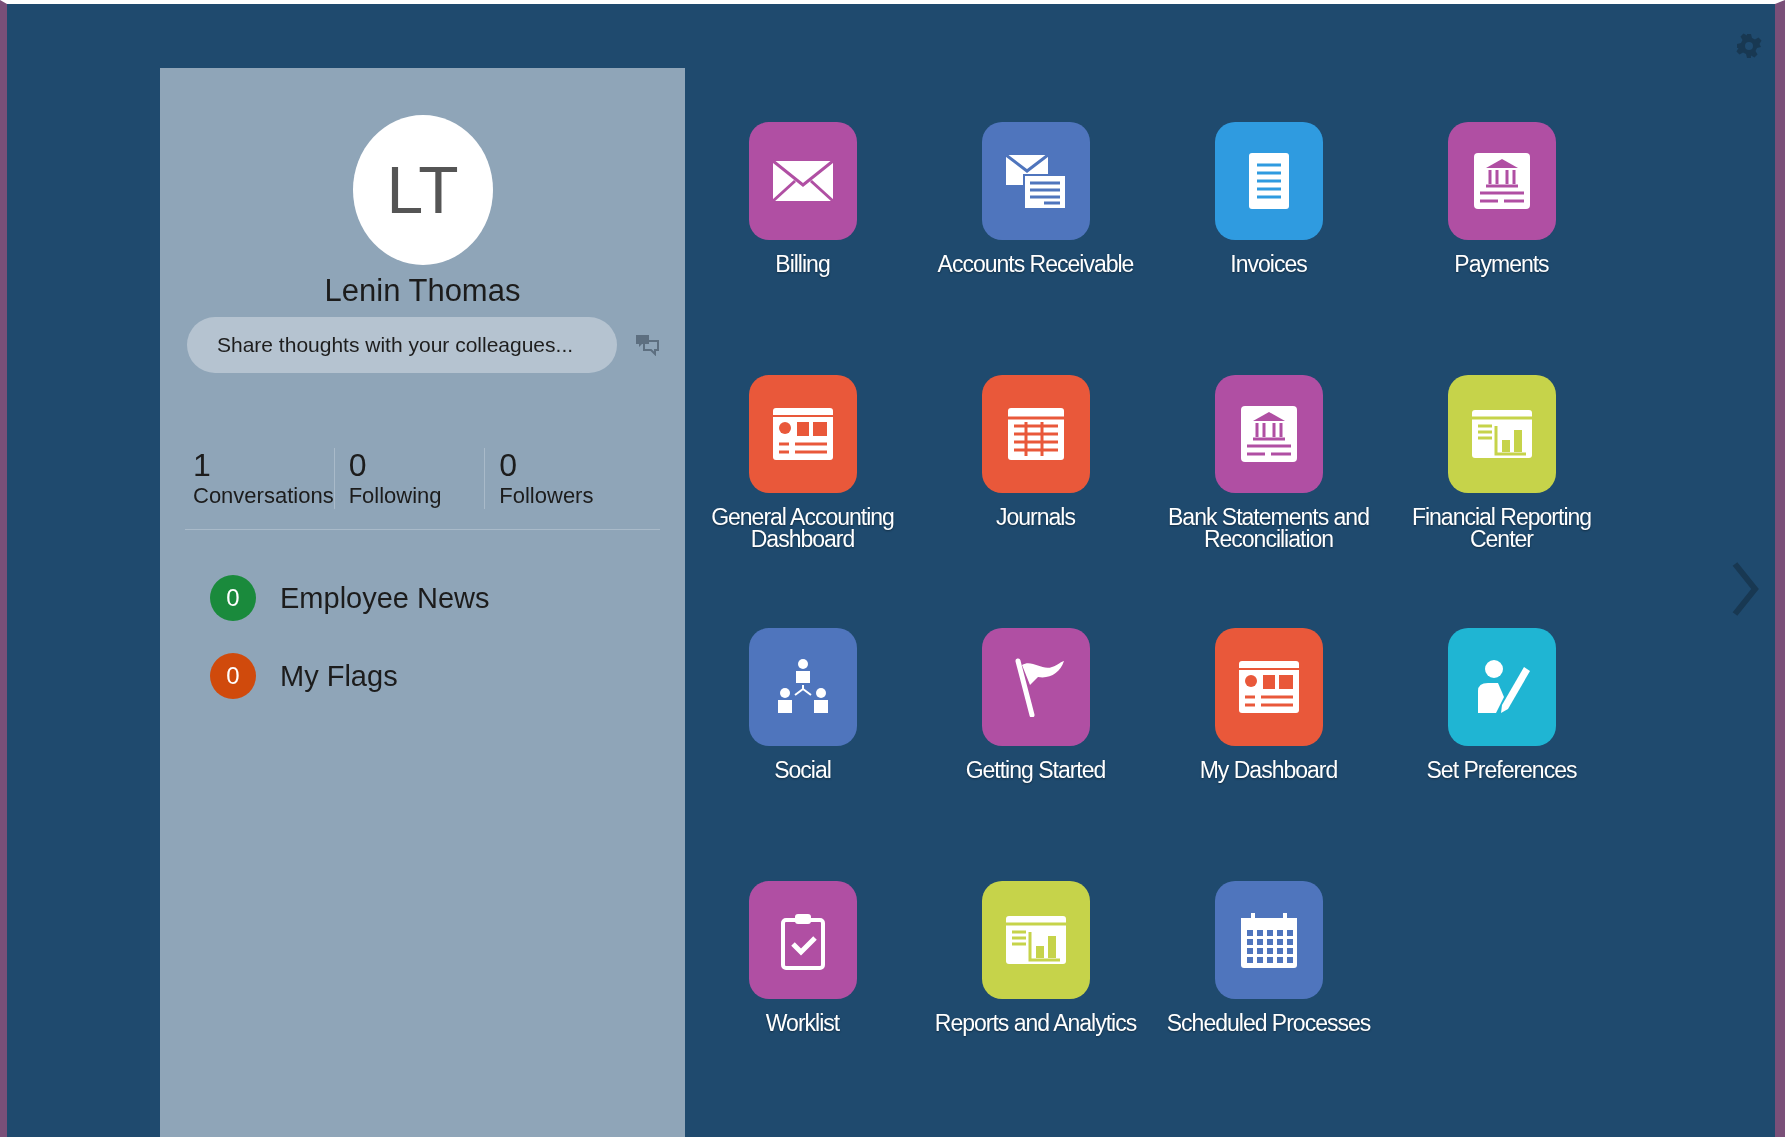  What do you see at coordinates (802, 1024) in the screenshot?
I see `app-label: Worklist` at bounding box center [802, 1024].